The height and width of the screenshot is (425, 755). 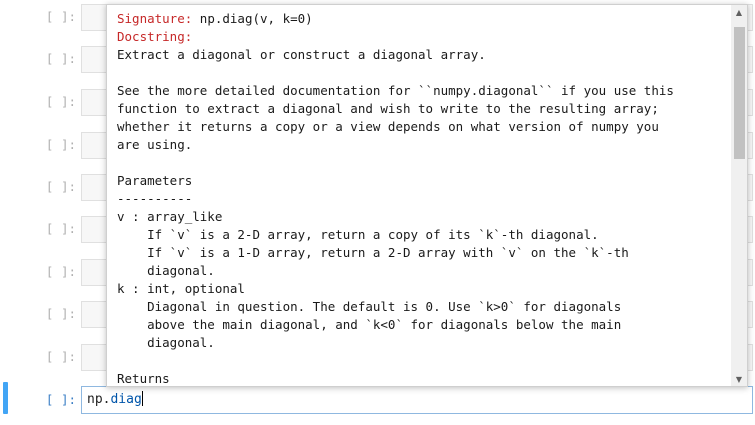 What do you see at coordinates (126, 399) in the screenshot?
I see `code-function-name: diag` at bounding box center [126, 399].